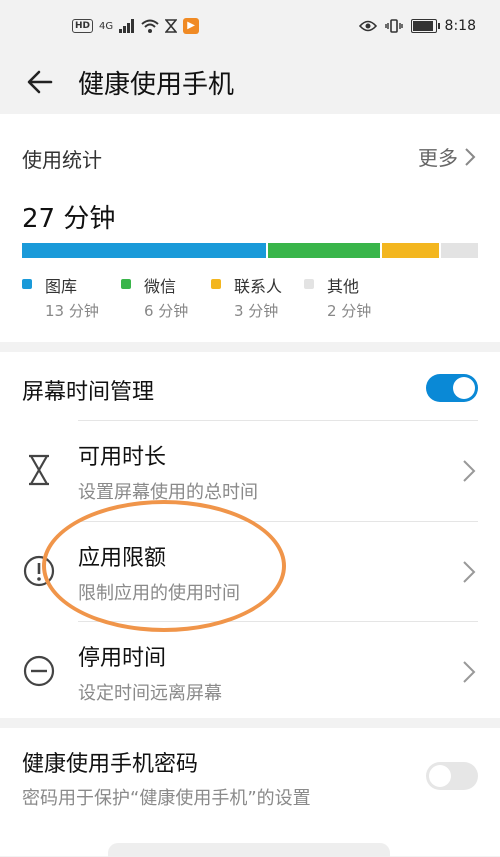 The height and width of the screenshot is (857, 500). What do you see at coordinates (160, 286) in the screenshot?
I see `legend-name: 微信` at bounding box center [160, 286].